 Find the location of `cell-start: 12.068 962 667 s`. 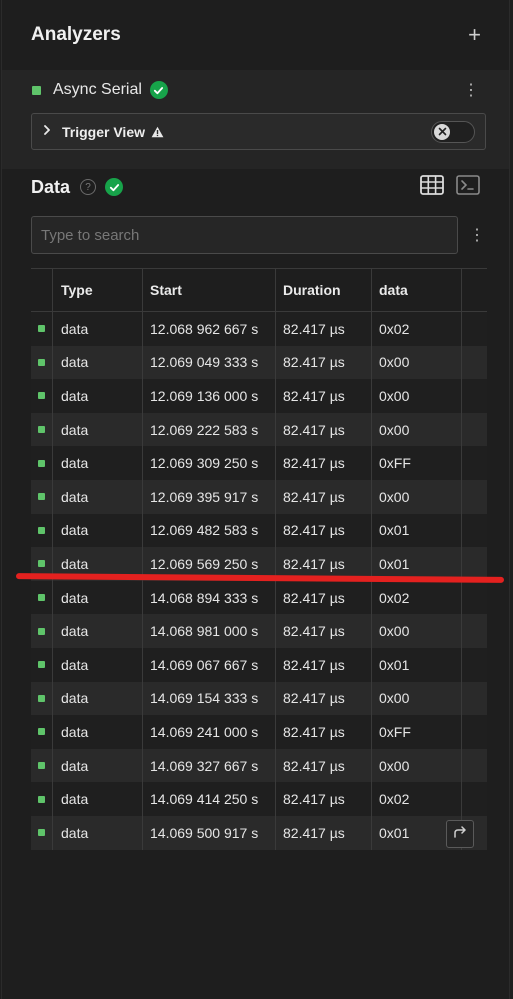

cell-start: 12.068 962 667 s is located at coordinates (209, 329).